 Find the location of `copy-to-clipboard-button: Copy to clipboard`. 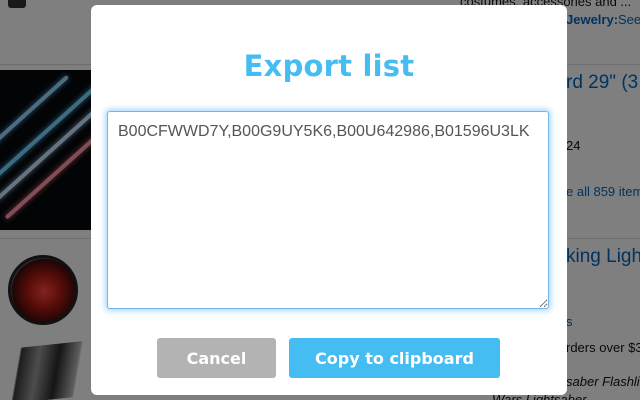

copy-to-clipboard-button: Copy to clipboard is located at coordinates (394, 358).